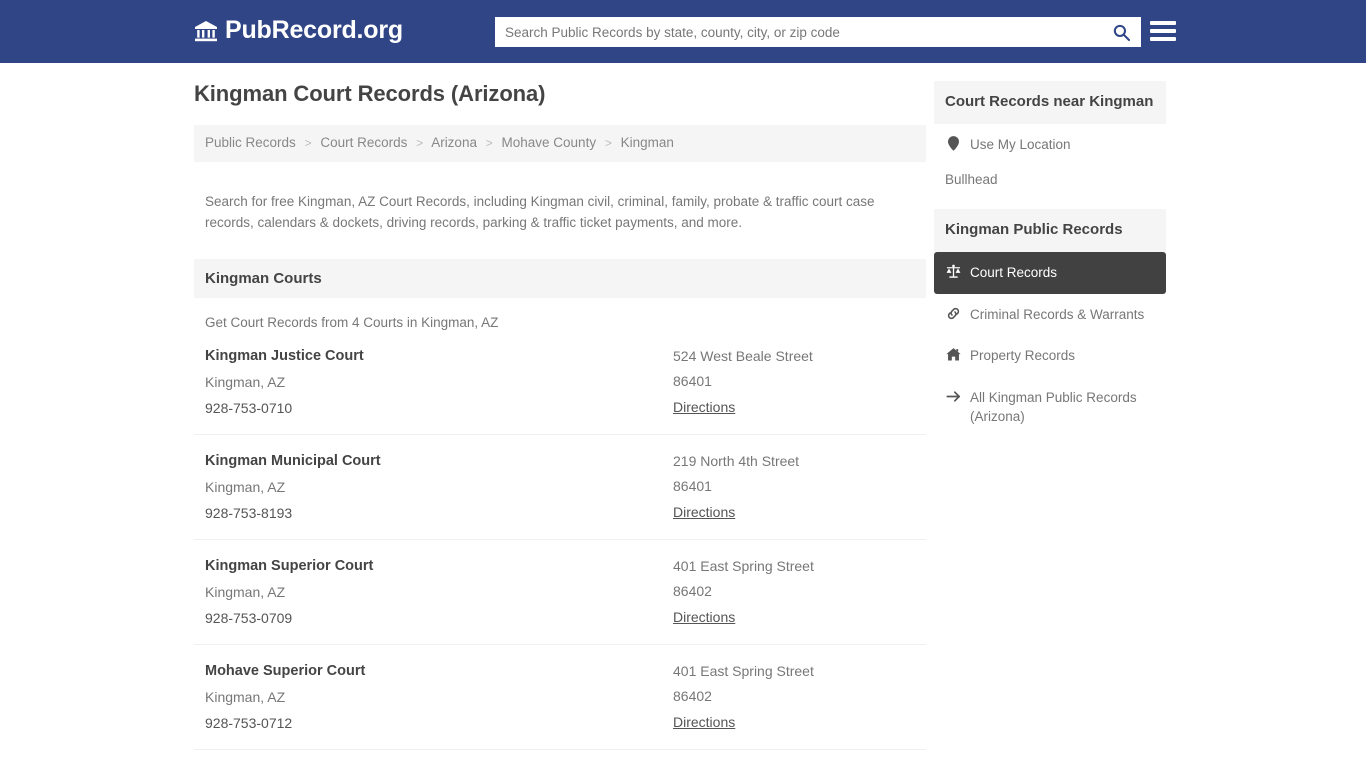 The height and width of the screenshot is (768, 1366). Describe the element at coordinates (249, 617) in the screenshot. I see `court-phone: 928-753-0709` at that location.